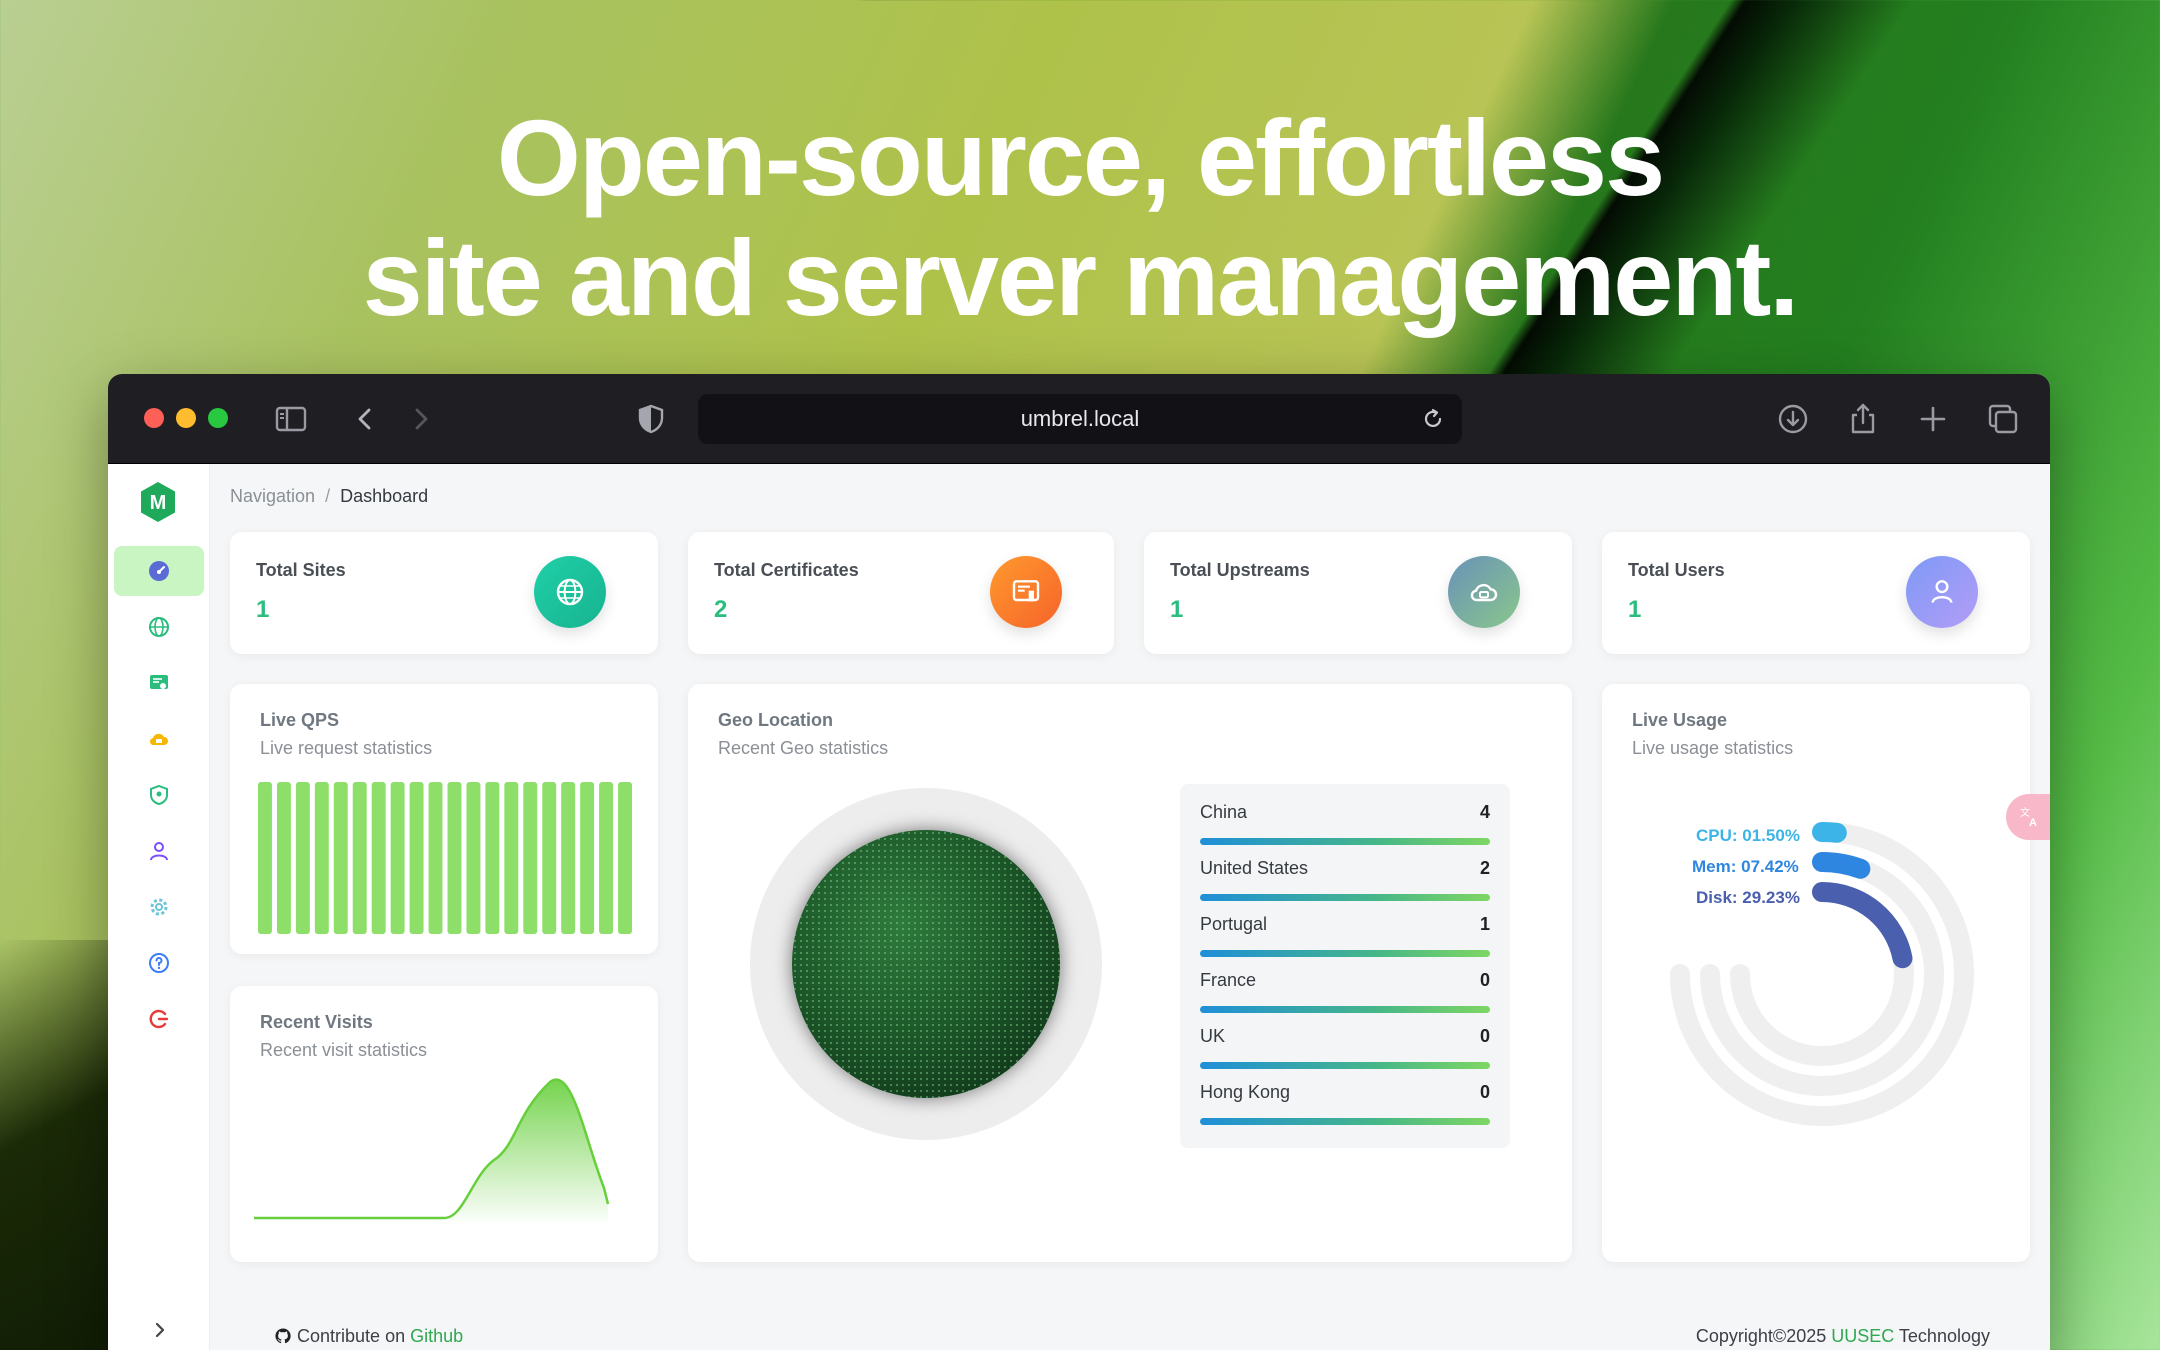 The height and width of the screenshot is (1350, 2160). I want to click on copyright-suffix: Technology, so click(1942, 1336).